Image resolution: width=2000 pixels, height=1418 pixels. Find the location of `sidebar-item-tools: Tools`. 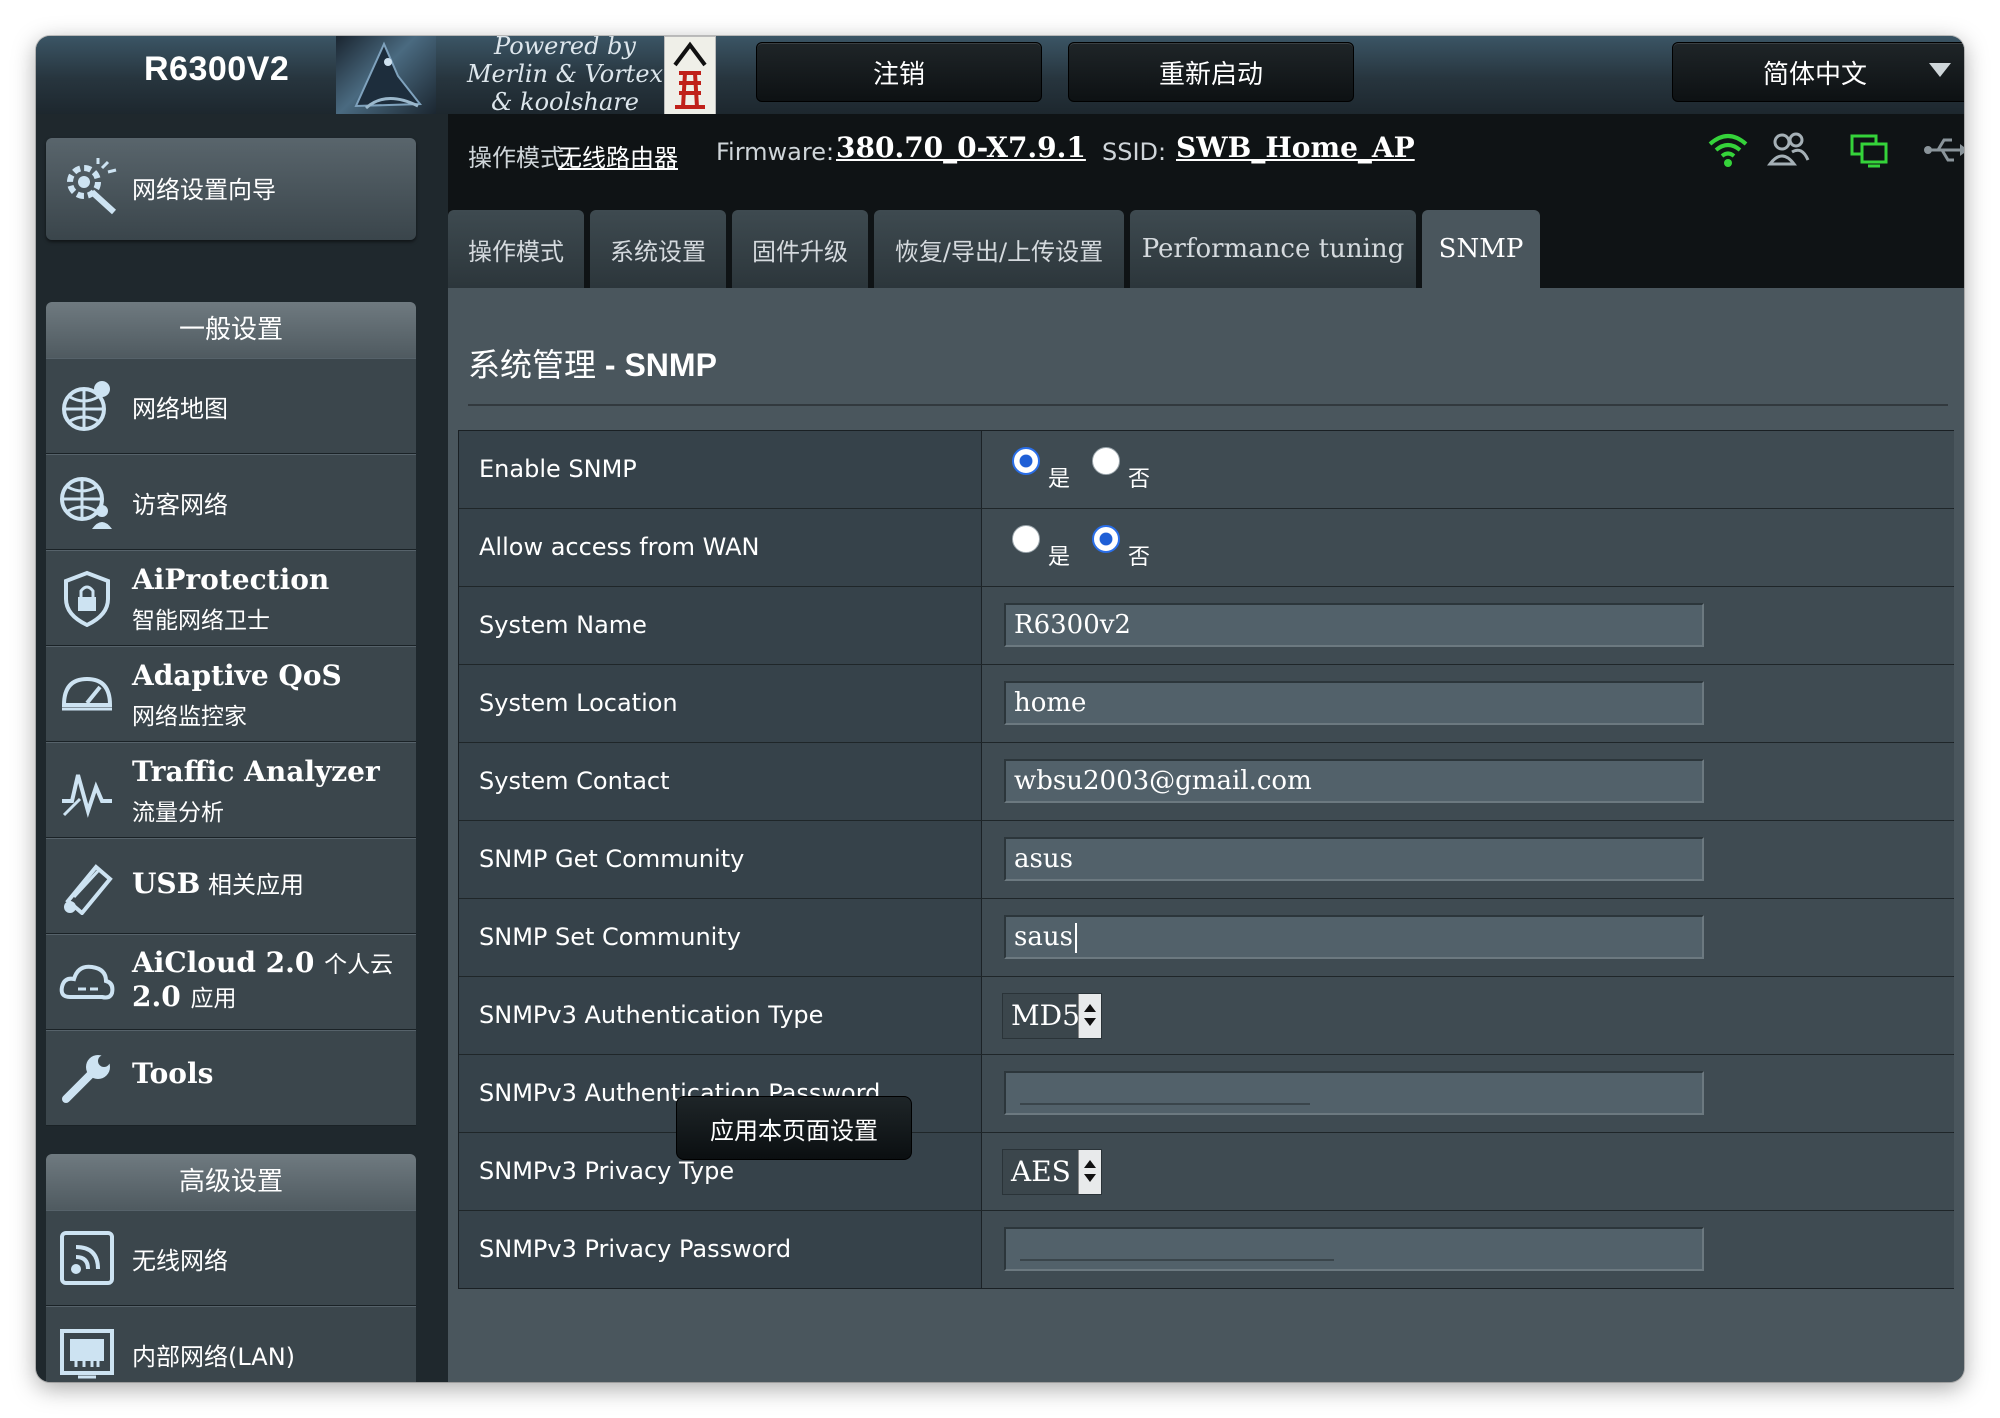

sidebar-item-tools: Tools is located at coordinates (231, 1078).